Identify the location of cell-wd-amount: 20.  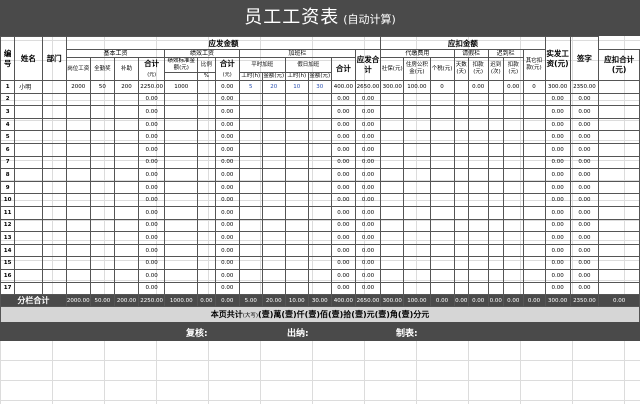
(273, 87).